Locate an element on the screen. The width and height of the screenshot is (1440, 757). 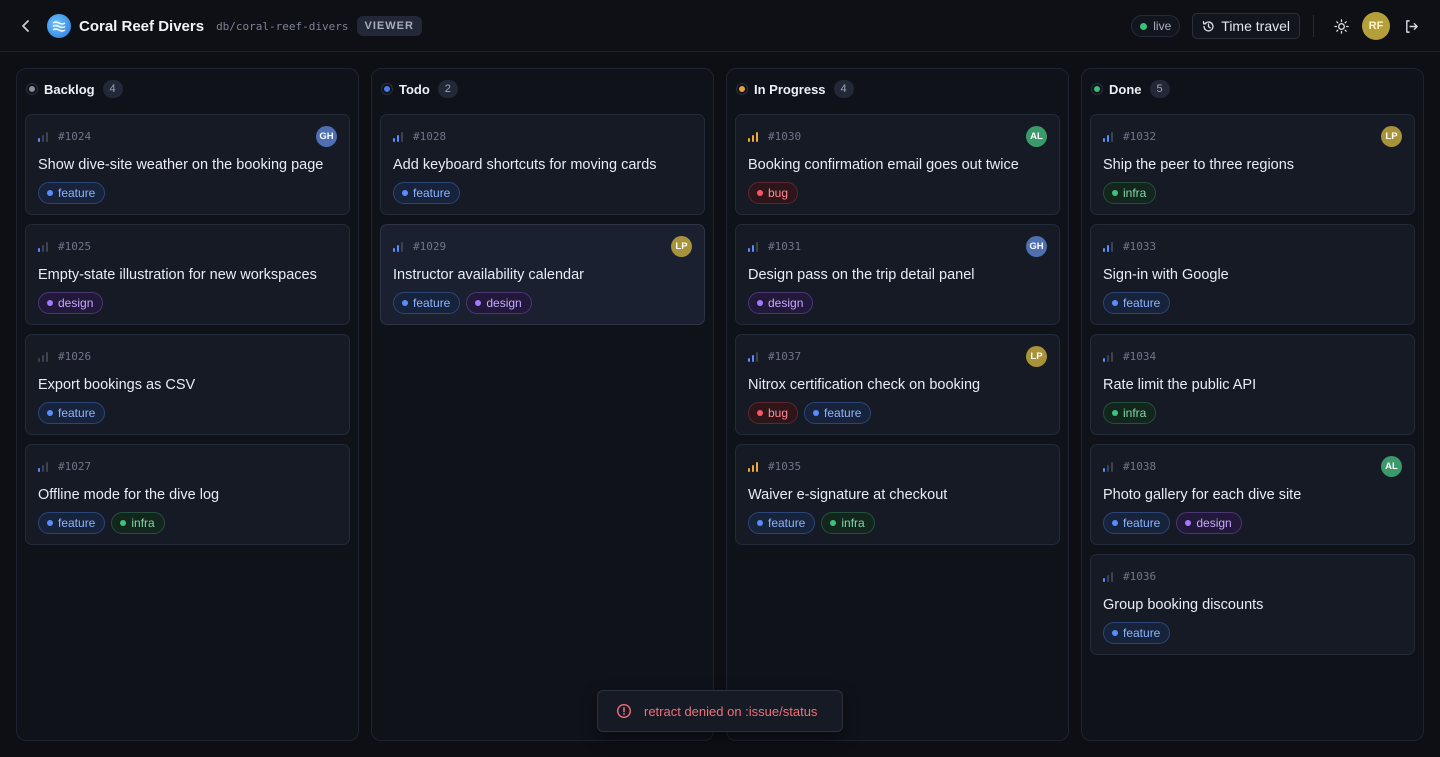
card-meta: #1034 is located at coordinates (1129, 356).